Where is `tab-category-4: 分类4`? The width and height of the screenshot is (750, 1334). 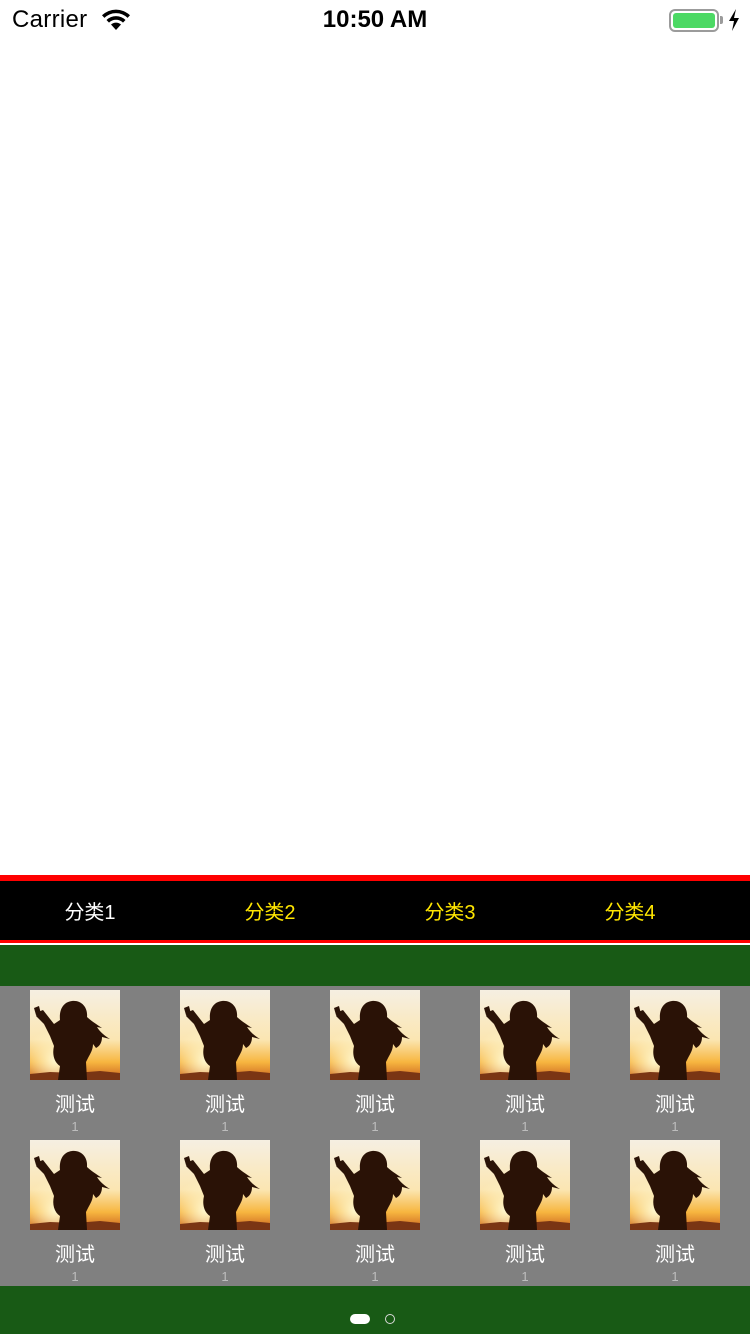 tab-category-4: 分类4 is located at coordinates (630, 910).